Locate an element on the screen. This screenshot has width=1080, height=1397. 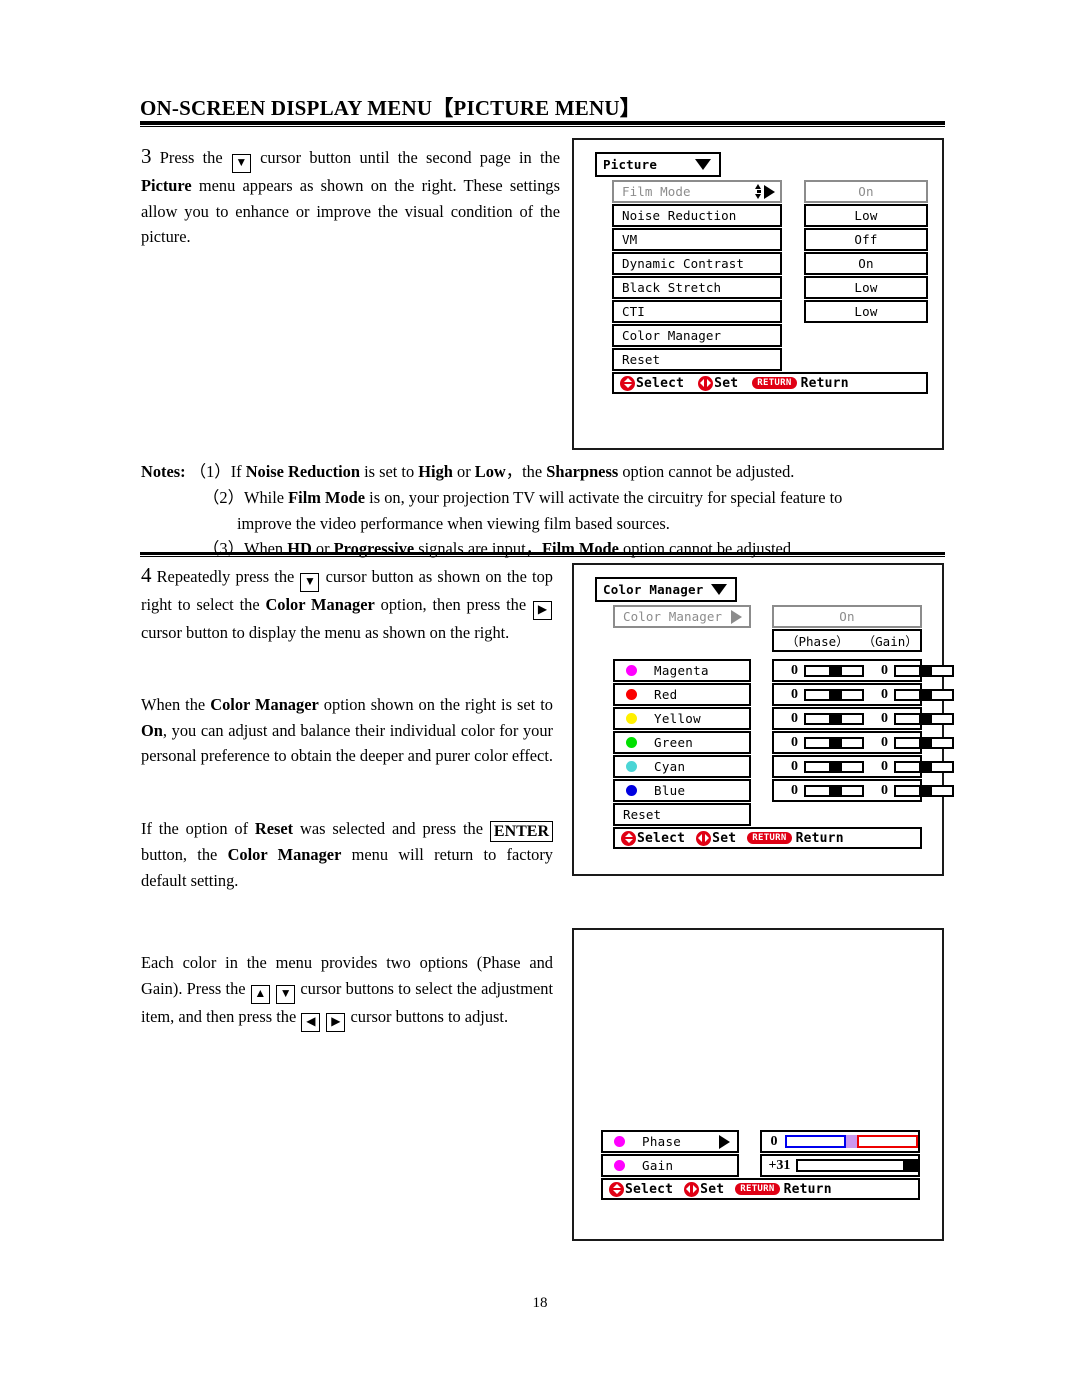
color-name-label: Blue is located at coordinates (670, 790).